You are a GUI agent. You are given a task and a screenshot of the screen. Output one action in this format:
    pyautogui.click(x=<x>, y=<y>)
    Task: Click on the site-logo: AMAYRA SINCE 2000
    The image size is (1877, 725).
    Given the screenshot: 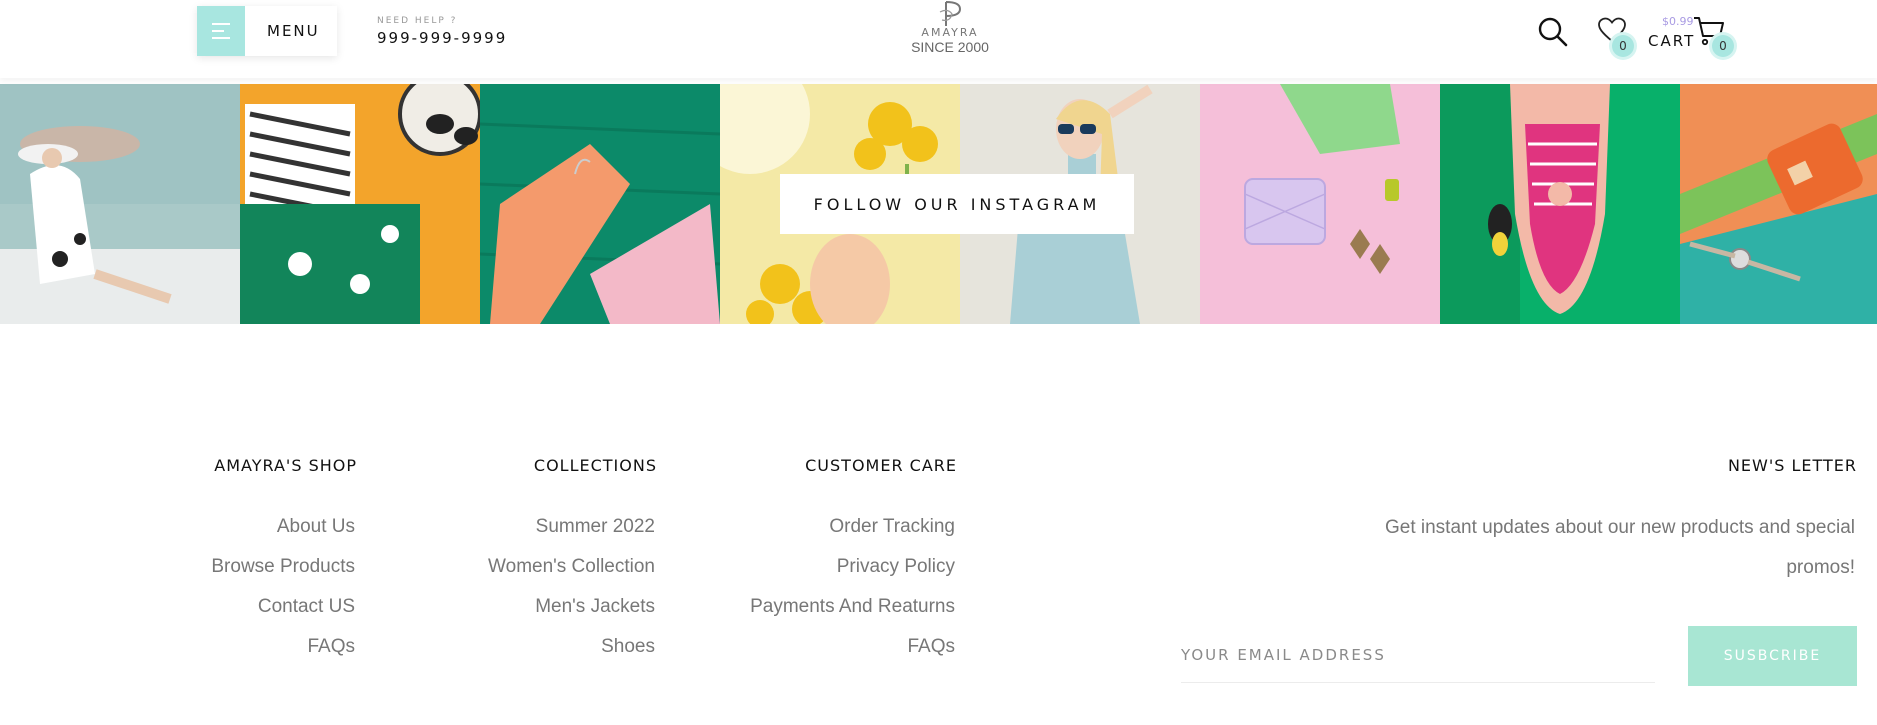 What is the action you would take?
    pyautogui.click(x=950, y=37)
    